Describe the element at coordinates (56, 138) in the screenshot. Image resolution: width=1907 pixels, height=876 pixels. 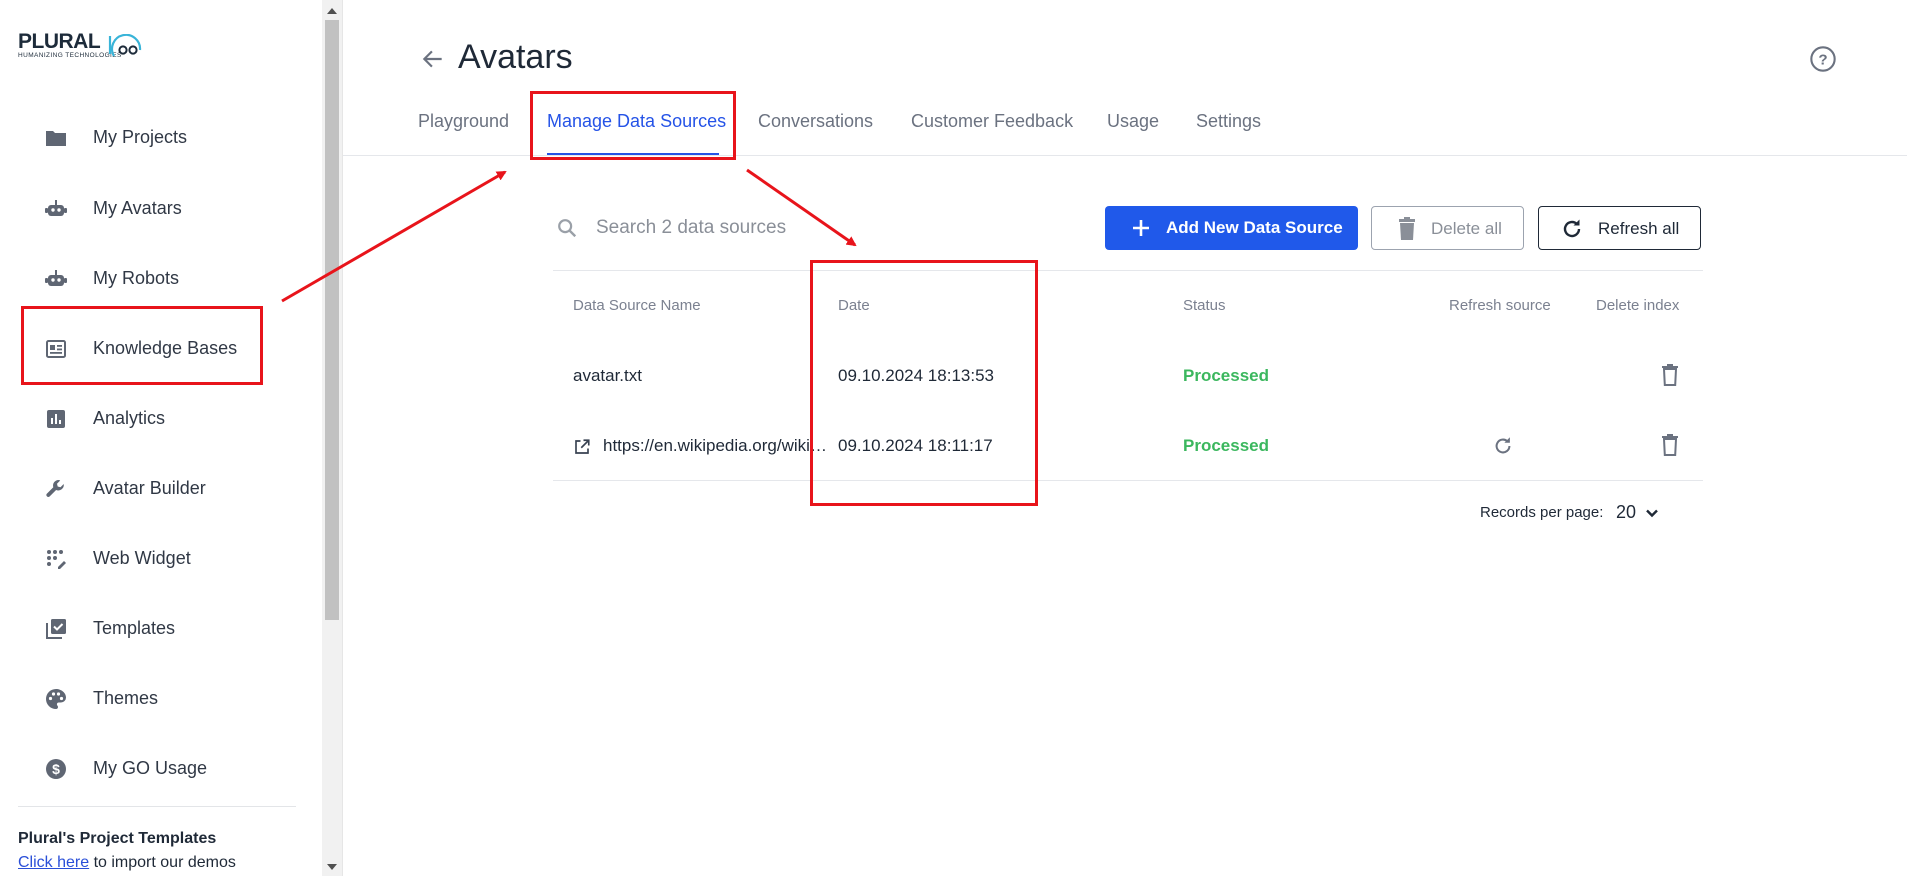
I see `folder-icon` at that location.